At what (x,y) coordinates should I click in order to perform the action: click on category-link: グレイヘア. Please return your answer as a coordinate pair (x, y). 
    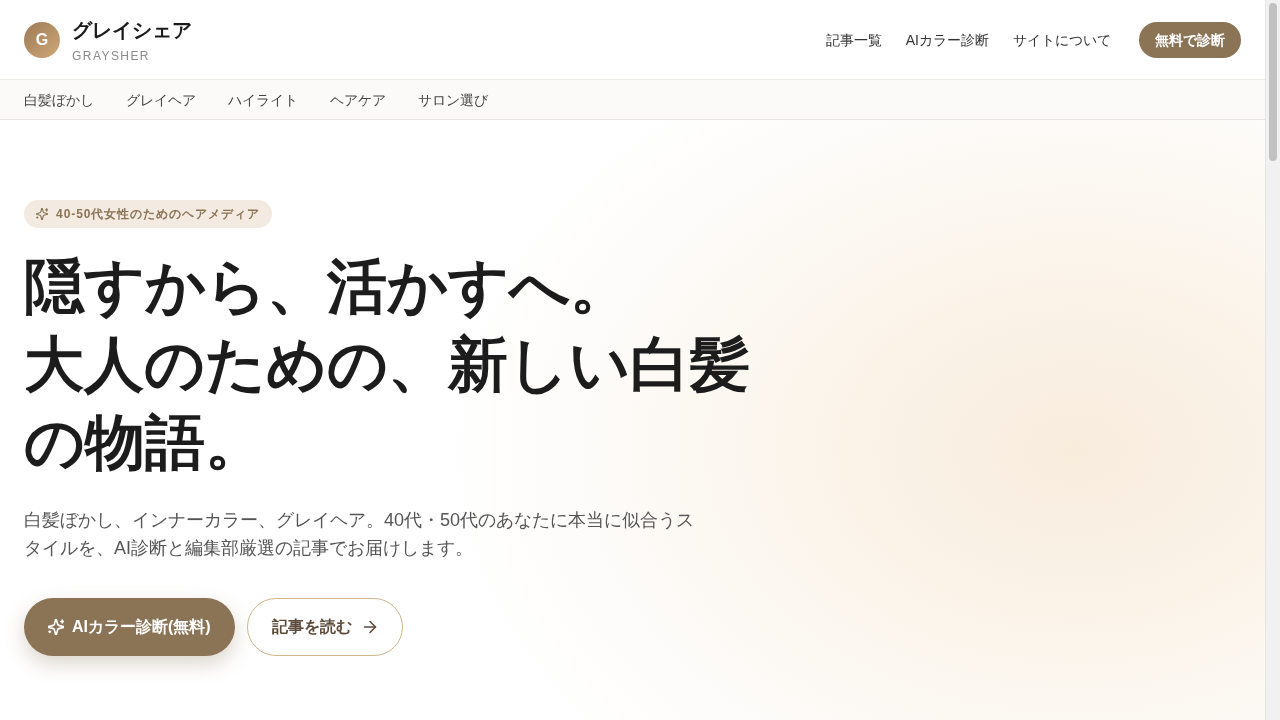
    Looking at the image, I should click on (161, 99).